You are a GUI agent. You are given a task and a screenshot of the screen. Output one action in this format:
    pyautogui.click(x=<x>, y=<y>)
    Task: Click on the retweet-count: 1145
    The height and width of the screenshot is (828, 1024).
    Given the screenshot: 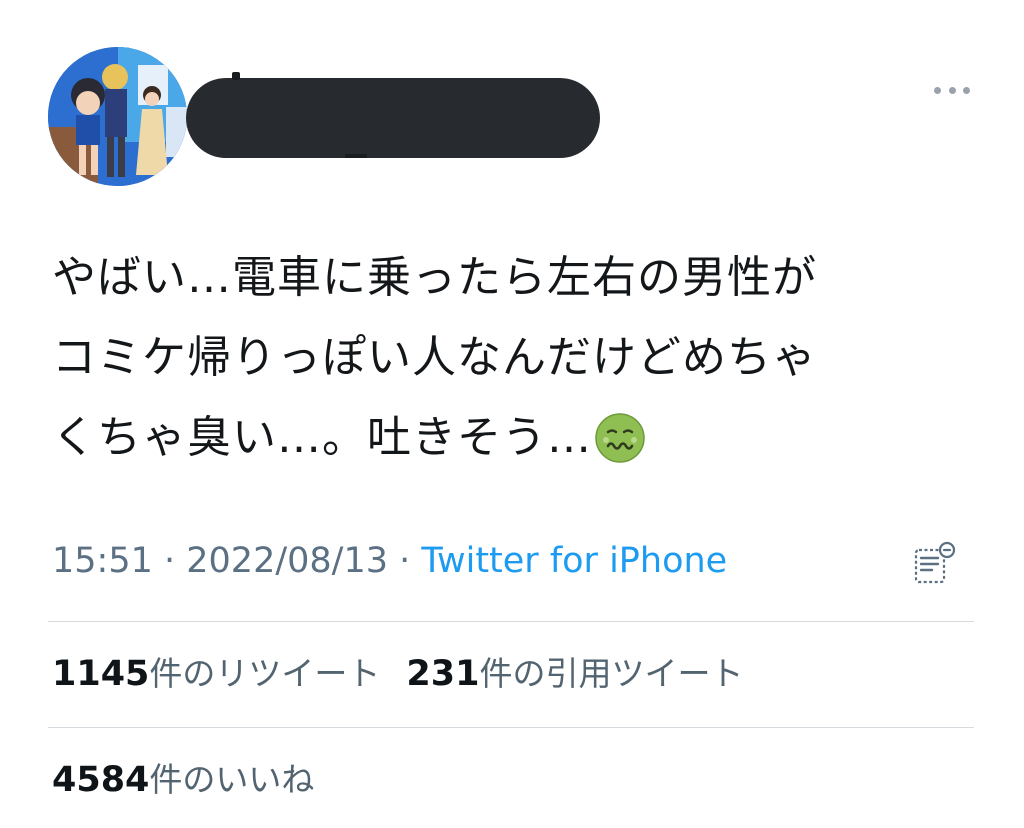 What is the action you would take?
    pyautogui.click(x=101, y=674)
    